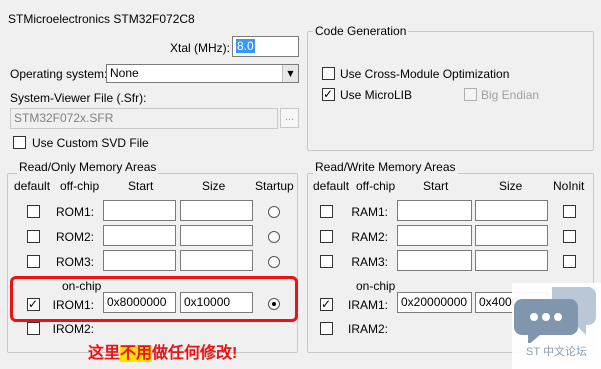 This screenshot has width=601, height=369. What do you see at coordinates (33, 328) in the screenshot?
I see `irom2-default-checkbox` at bounding box center [33, 328].